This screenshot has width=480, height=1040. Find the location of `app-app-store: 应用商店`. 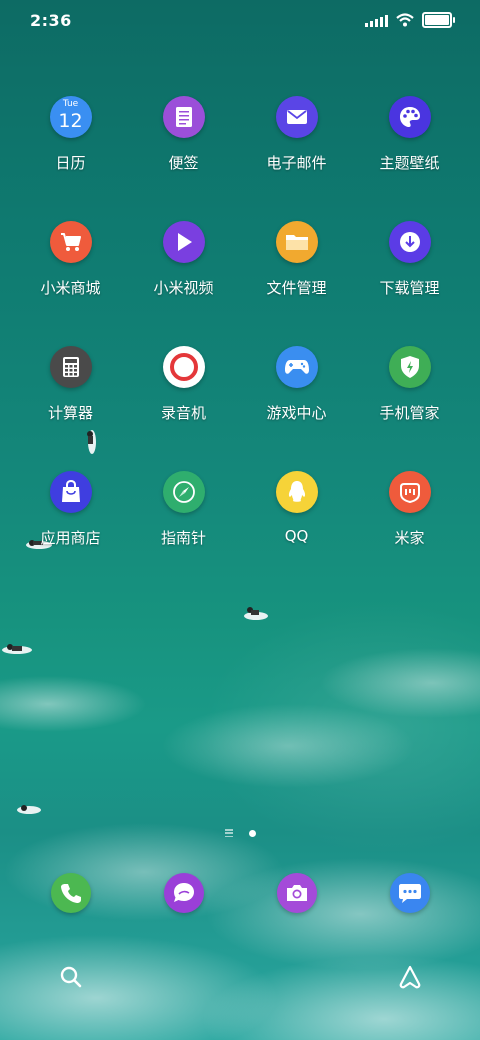

app-app-store: 应用商店 is located at coordinates (70, 509).